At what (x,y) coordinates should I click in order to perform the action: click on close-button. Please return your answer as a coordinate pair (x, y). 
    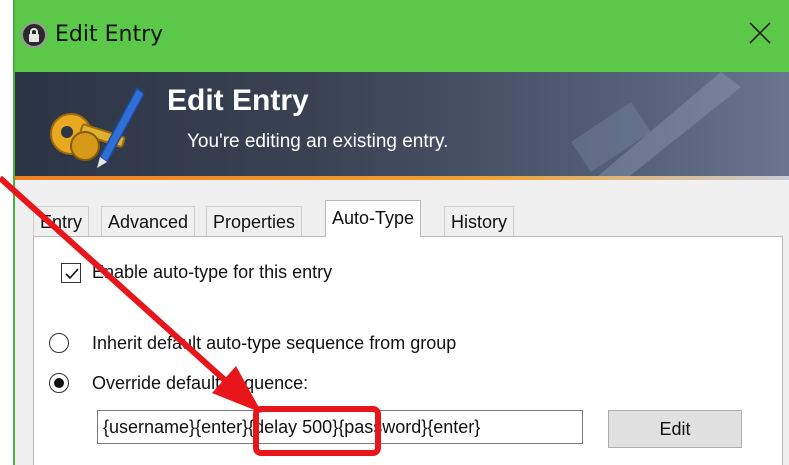
    Looking at the image, I should click on (761, 34).